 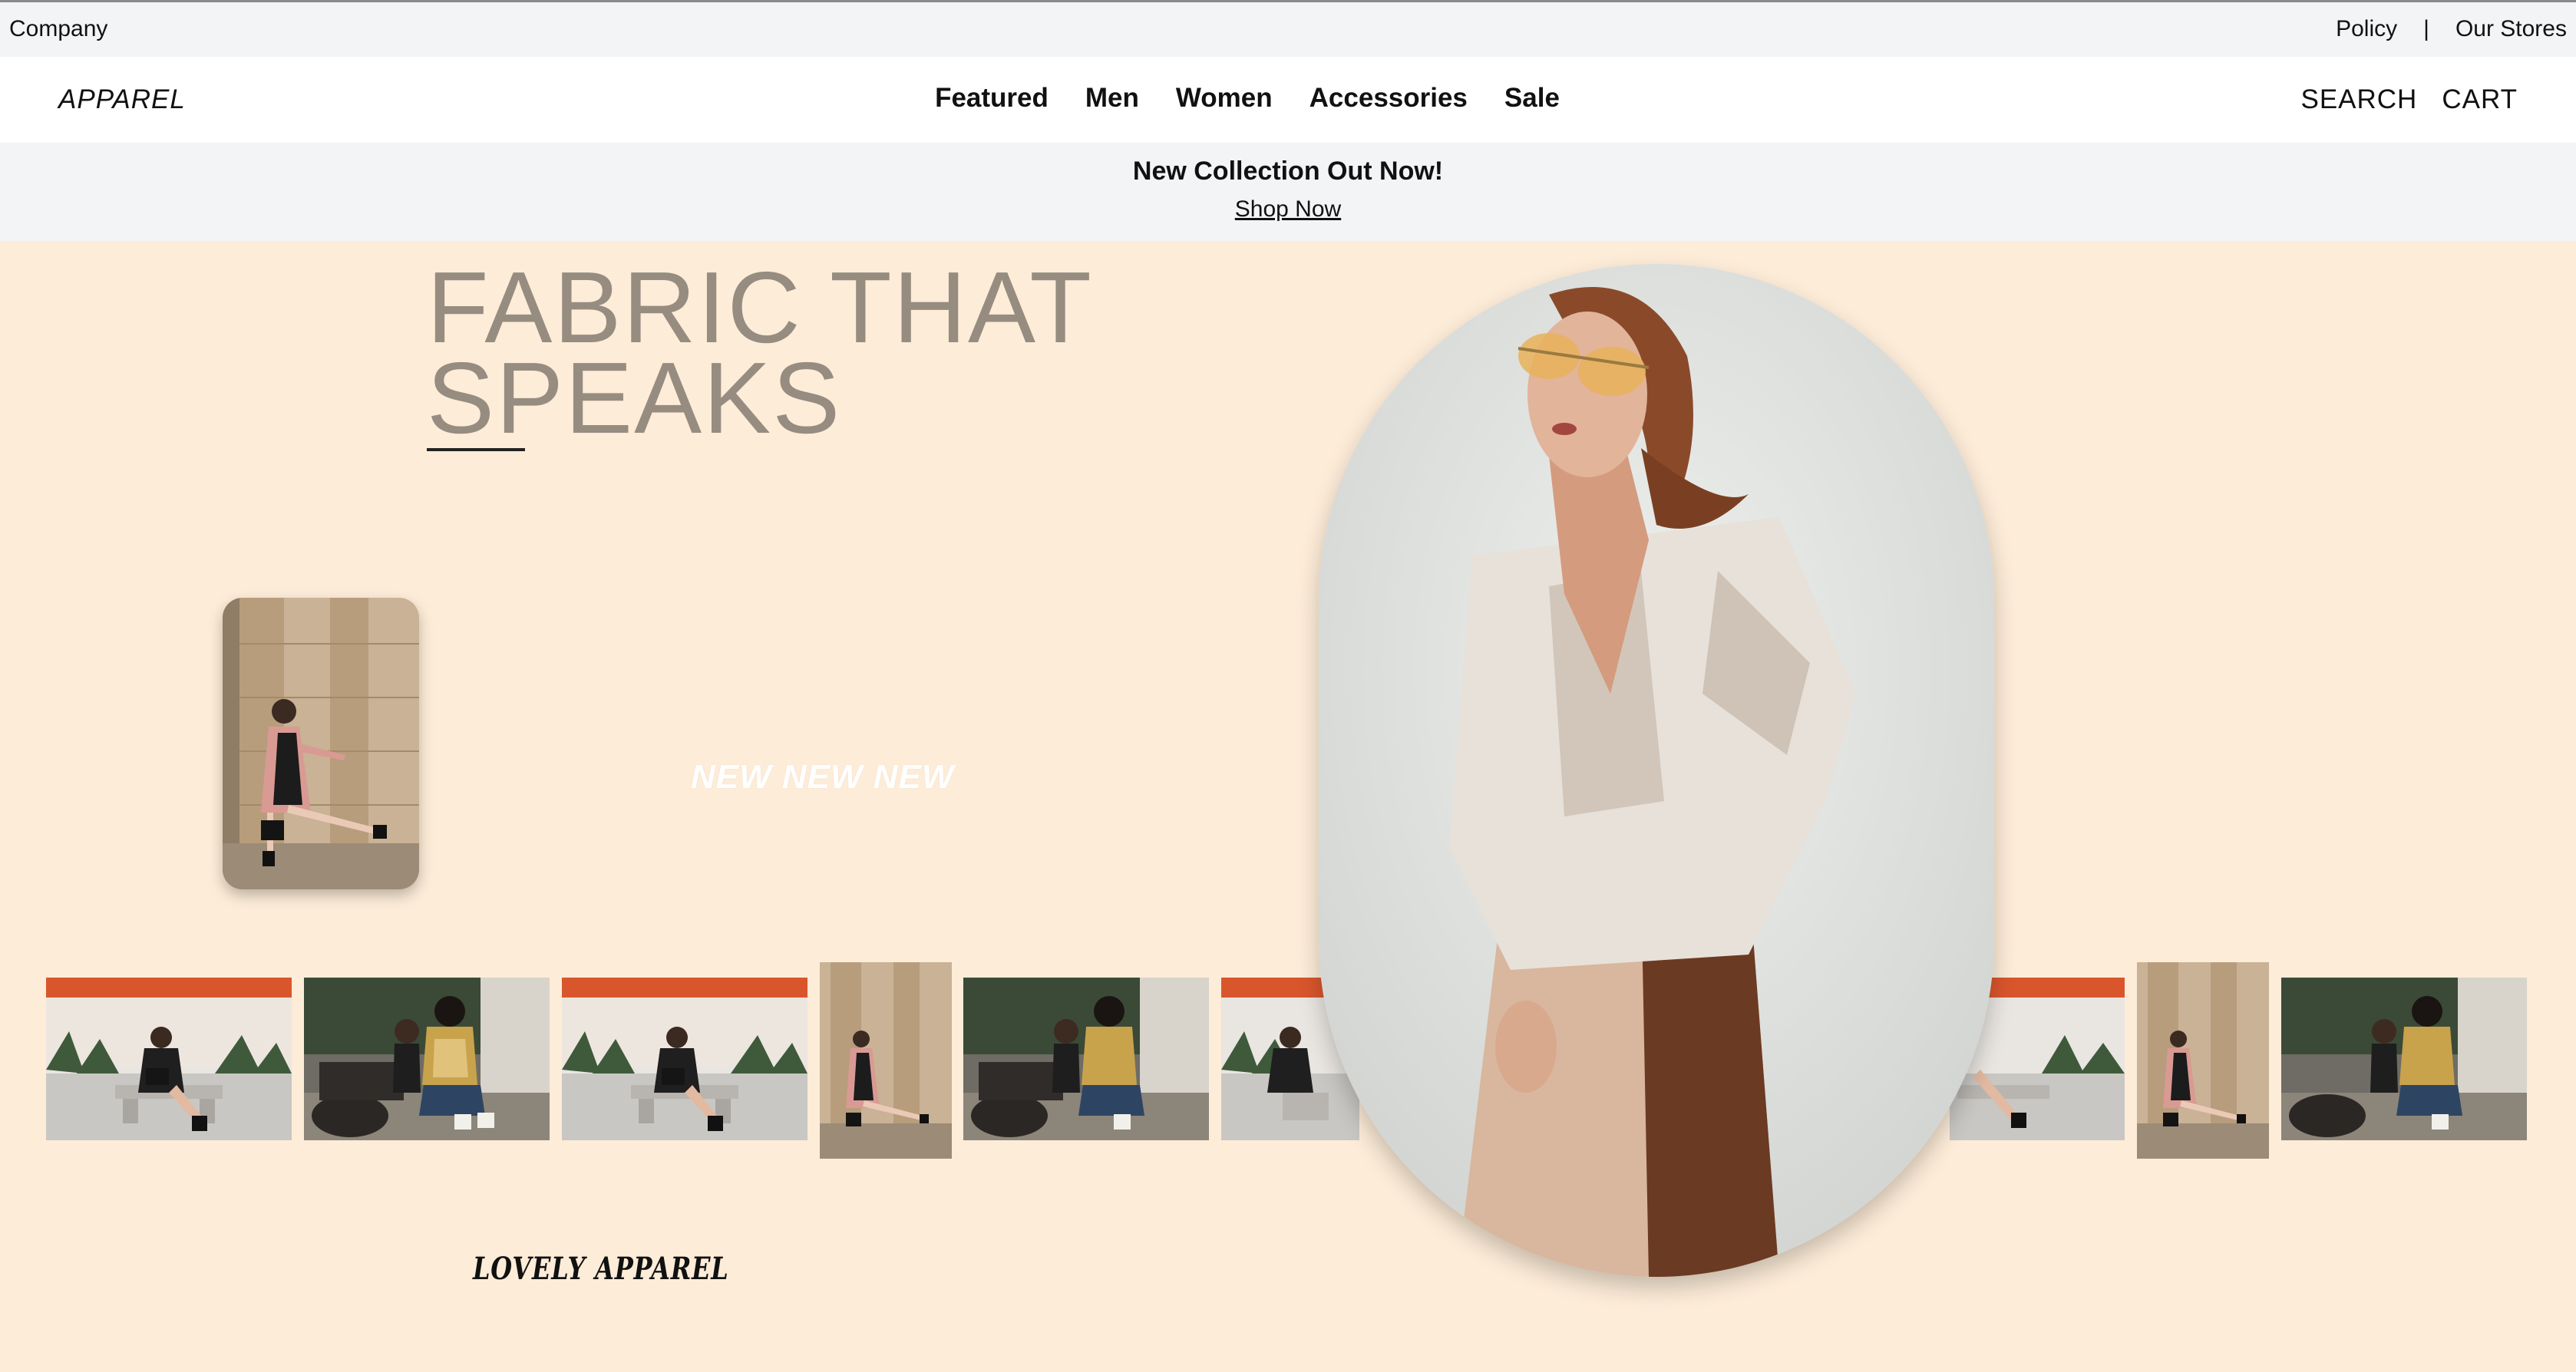 I want to click on policy-link: Policy, so click(x=2366, y=29).